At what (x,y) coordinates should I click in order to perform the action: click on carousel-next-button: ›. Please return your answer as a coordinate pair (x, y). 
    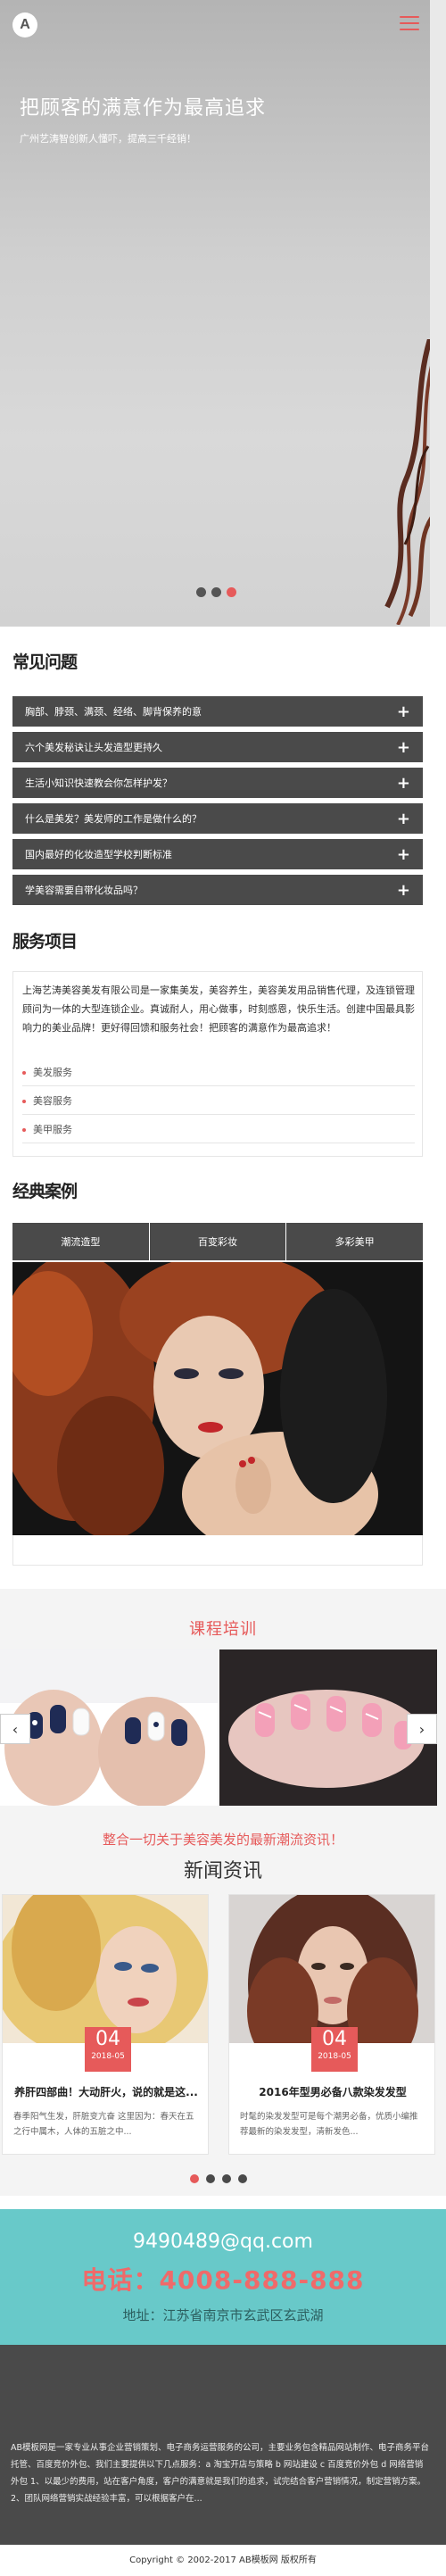
    Looking at the image, I should click on (422, 1729).